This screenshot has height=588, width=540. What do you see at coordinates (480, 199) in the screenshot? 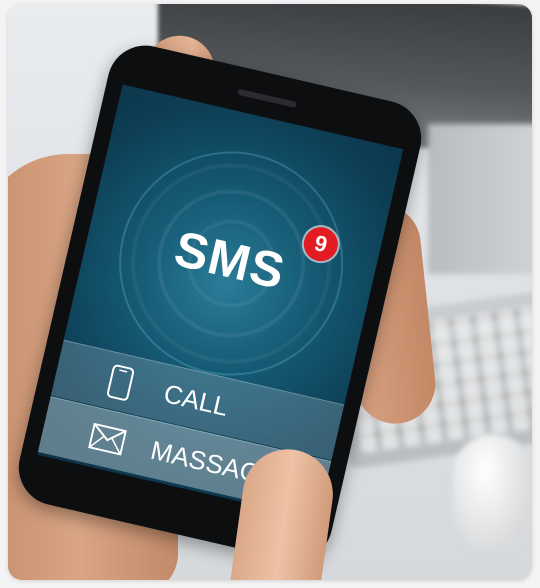
I see `background-monitor-stand` at bounding box center [480, 199].